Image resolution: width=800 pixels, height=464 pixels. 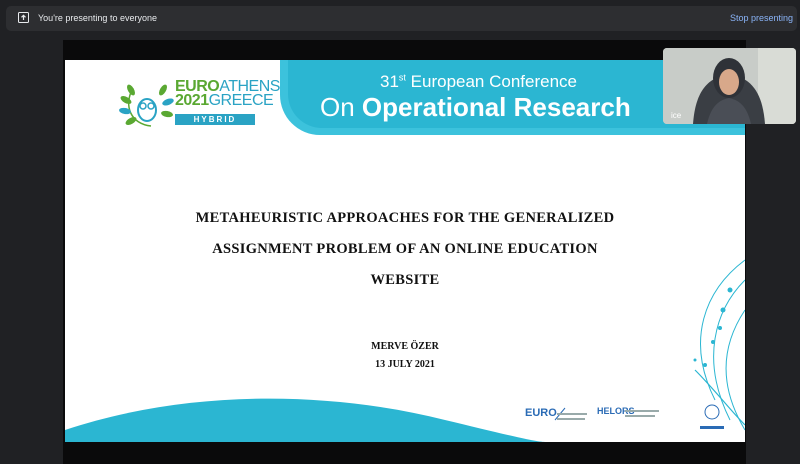 I want to click on footer-logos: EURO HELORS, so click(x=624, y=416).